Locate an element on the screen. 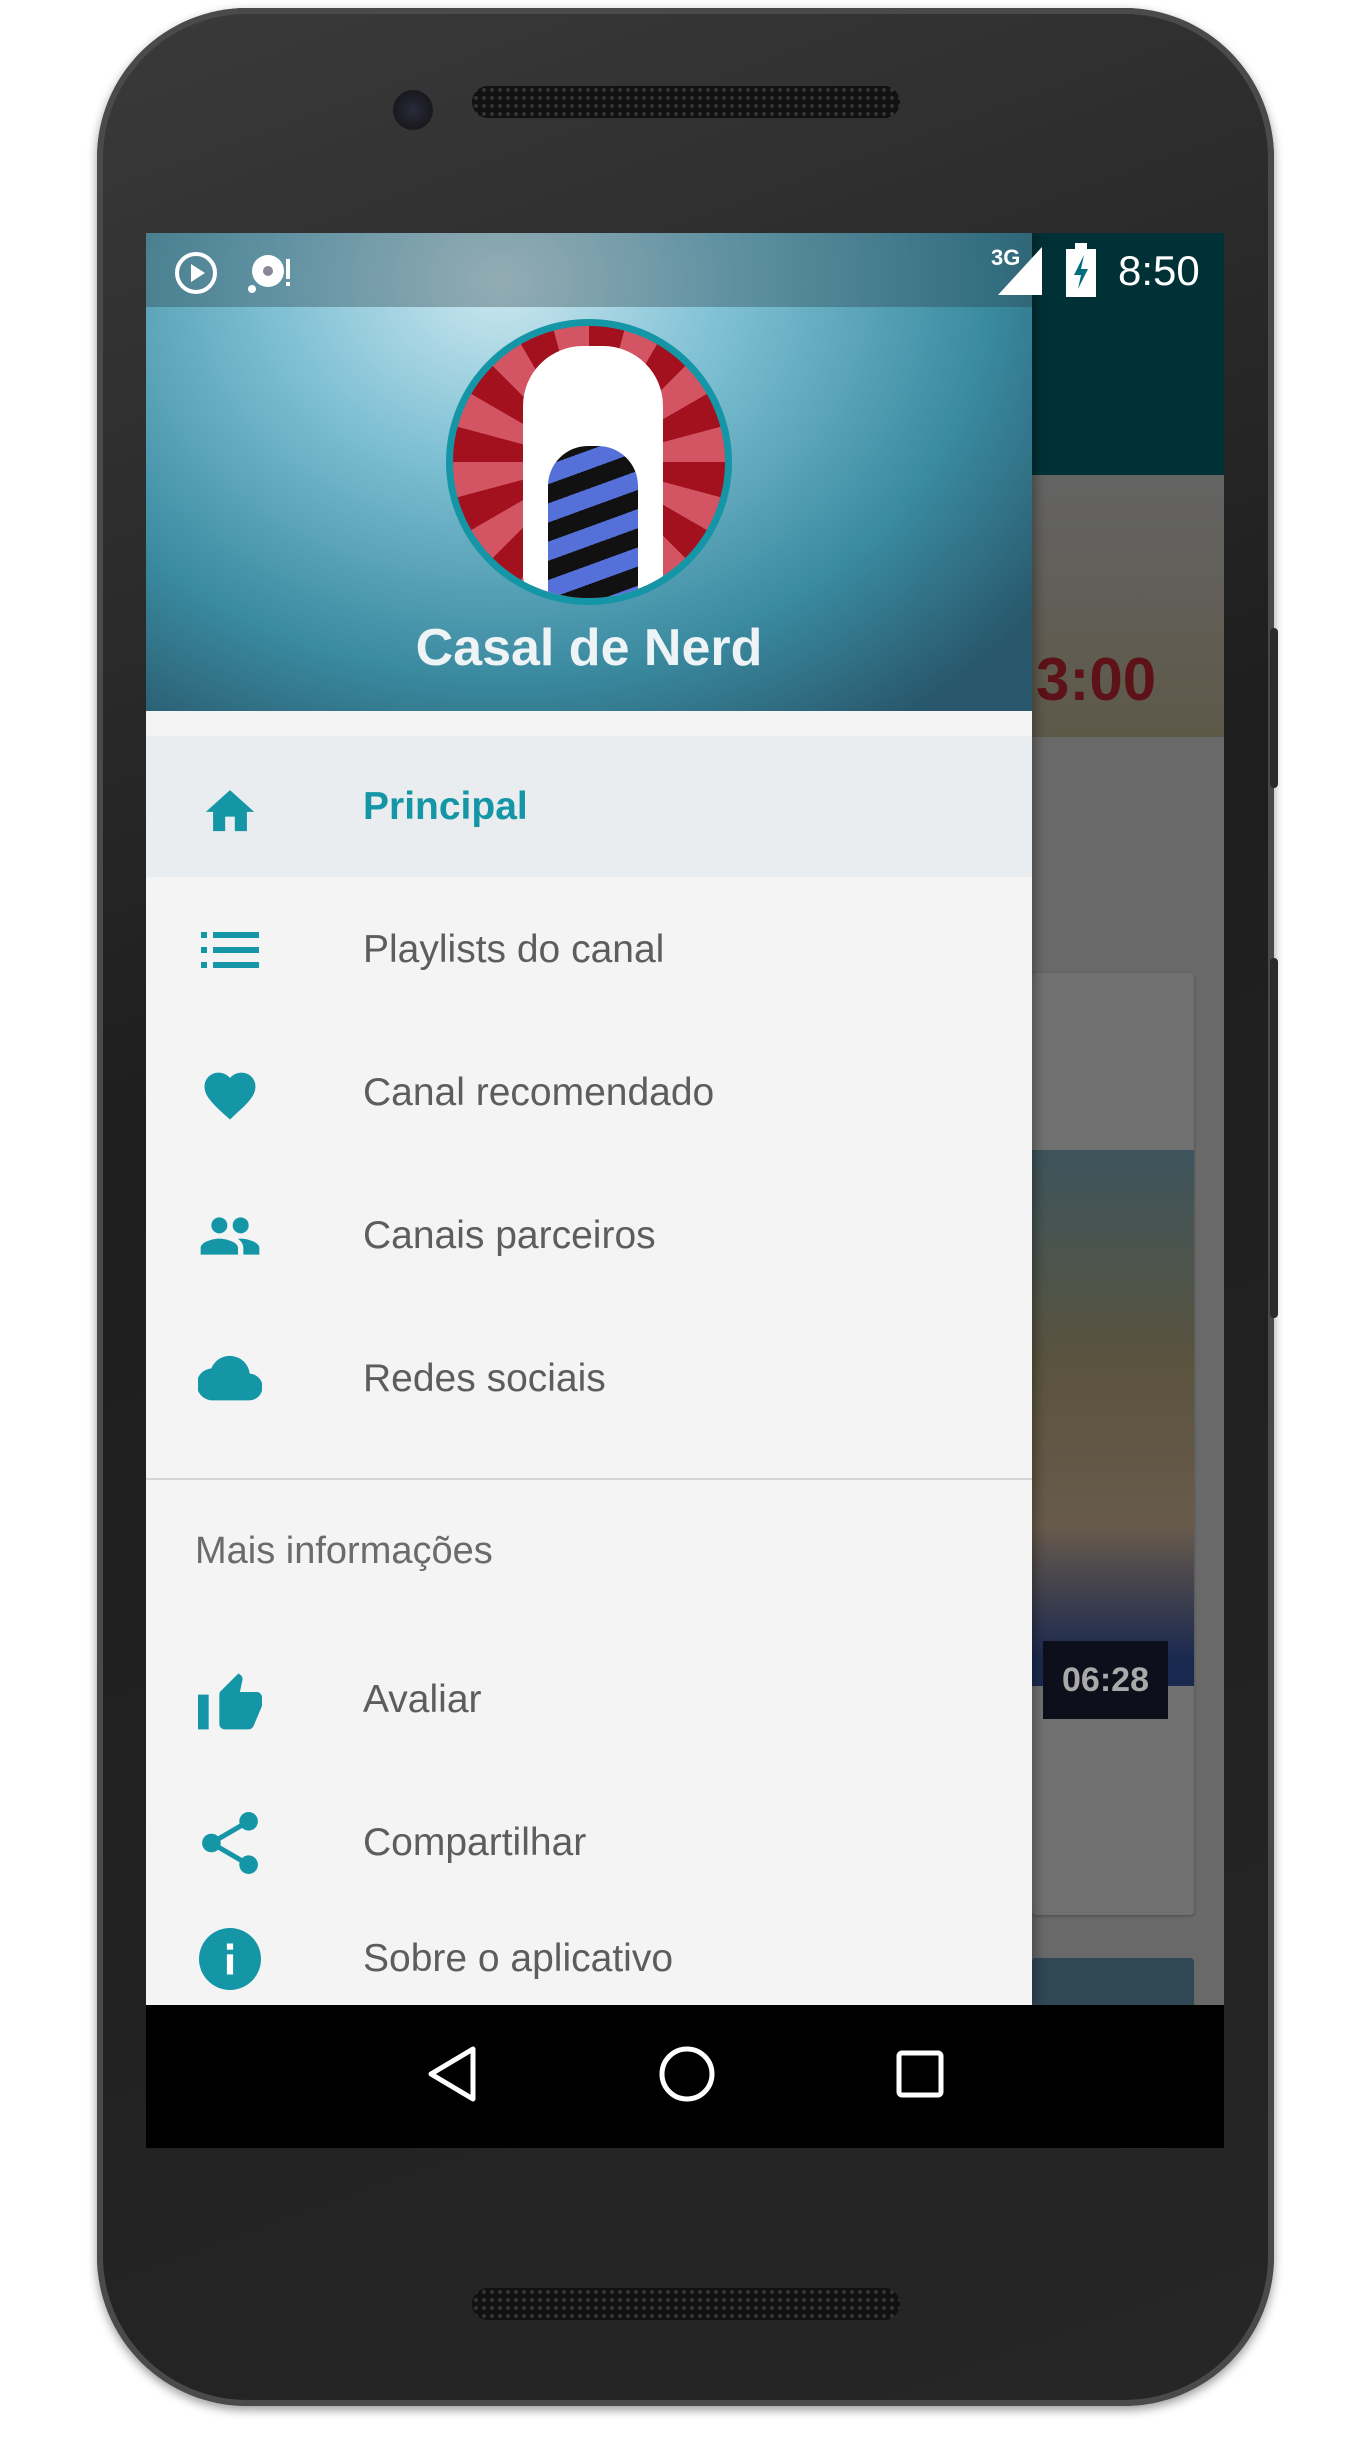 The height and width of the screenshot is (2446, 1370). menu-item-label: Canais parceiros is located at coordinates (509, 1235).